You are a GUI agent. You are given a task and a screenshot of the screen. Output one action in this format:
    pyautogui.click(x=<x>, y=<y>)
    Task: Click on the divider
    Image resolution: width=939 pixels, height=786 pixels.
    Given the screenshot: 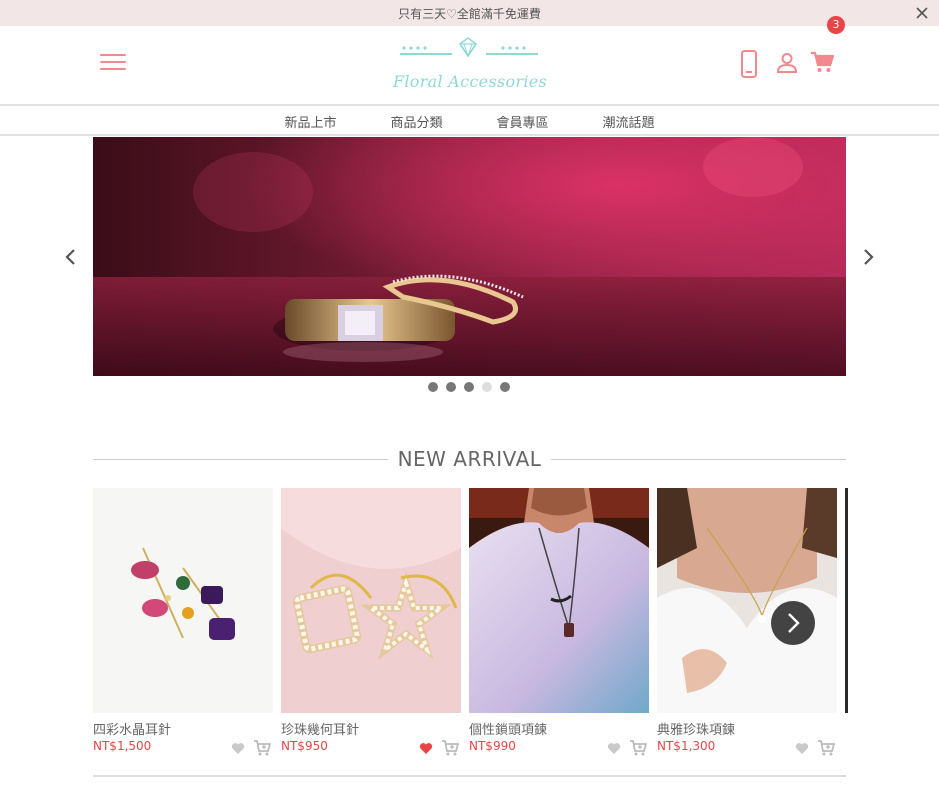 What is the action you would take?
    pyautogui.click(x=469, y=776)
    